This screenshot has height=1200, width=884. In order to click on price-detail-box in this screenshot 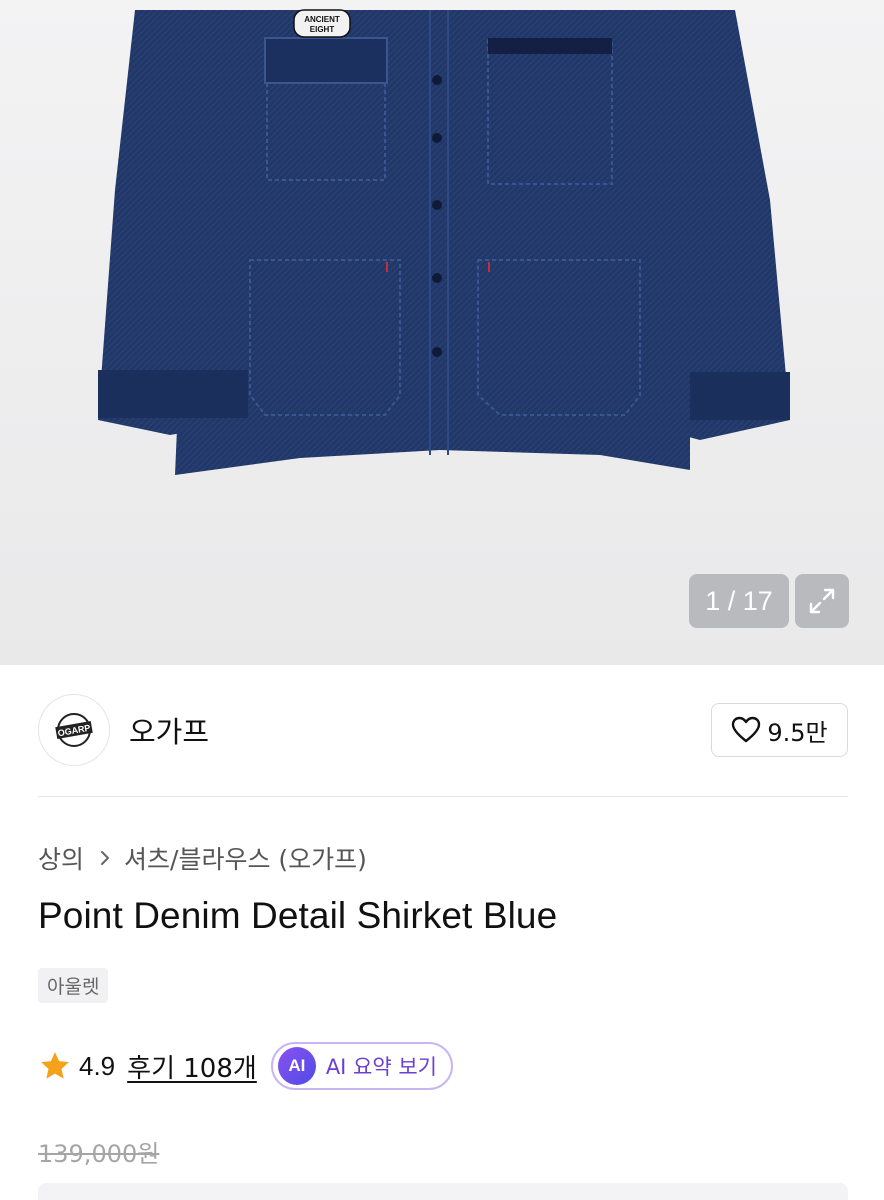, I will do `click(443, 1191)`.